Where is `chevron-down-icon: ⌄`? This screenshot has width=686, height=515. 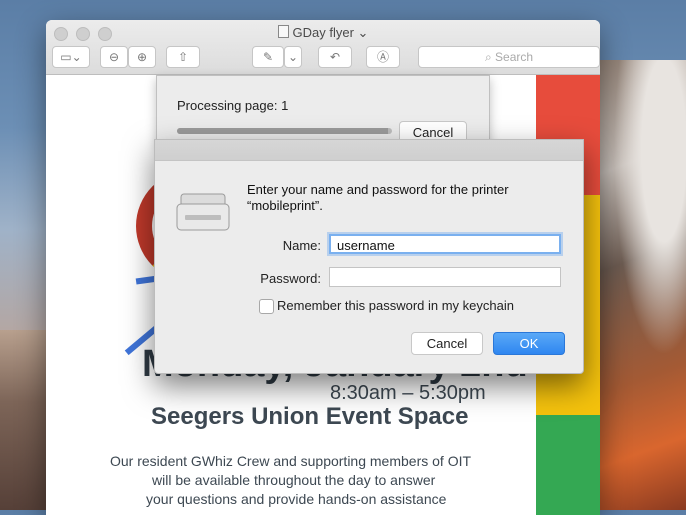 chevron-down-icon: ⌄ is located at coordinates (293, 57).